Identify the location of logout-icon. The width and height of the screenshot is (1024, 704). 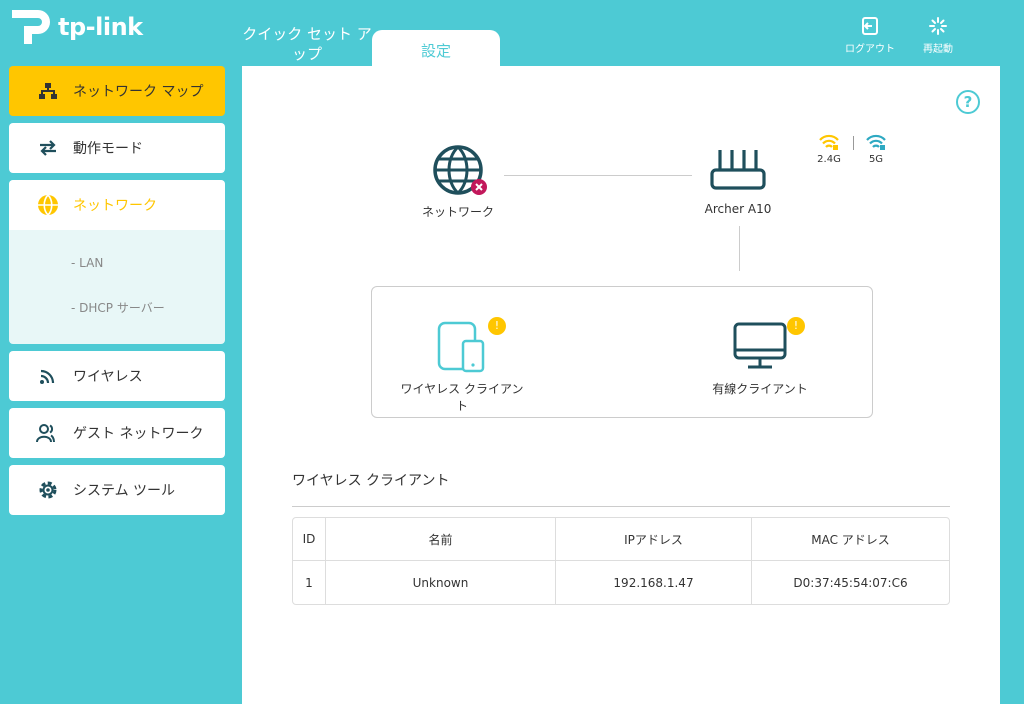
(870, 26).